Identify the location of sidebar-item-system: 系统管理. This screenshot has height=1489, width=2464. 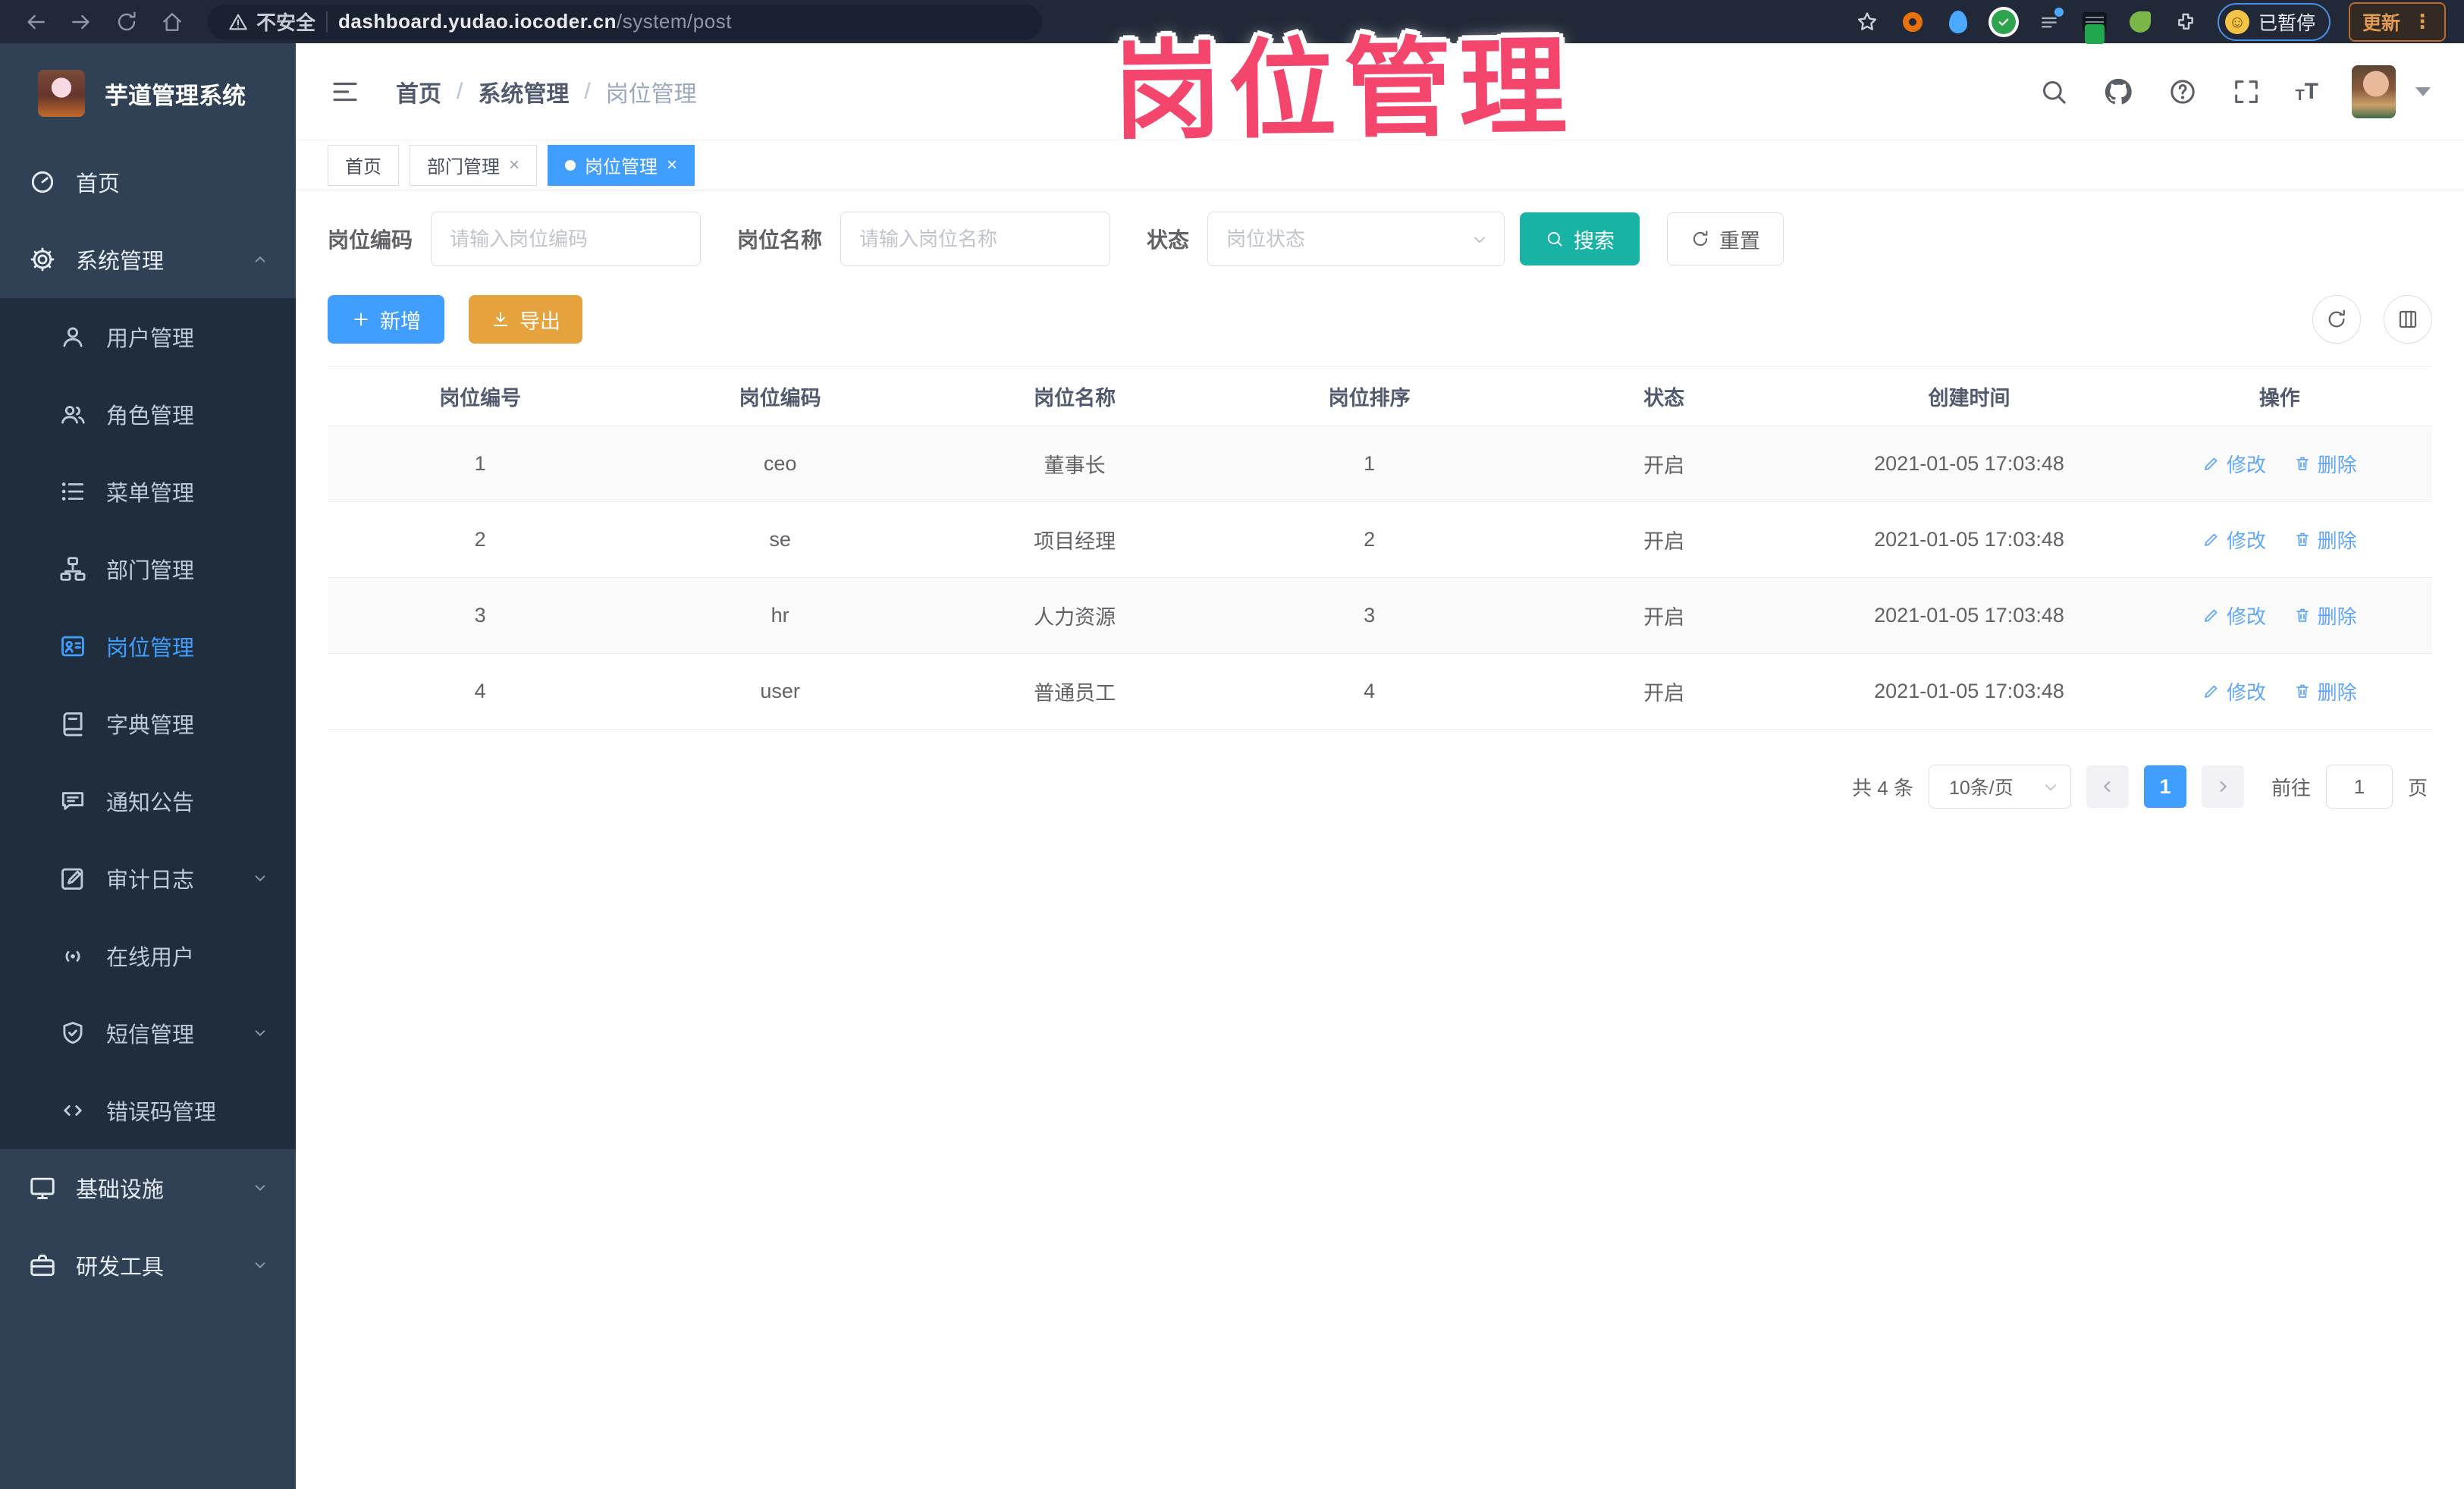
(148, 259).